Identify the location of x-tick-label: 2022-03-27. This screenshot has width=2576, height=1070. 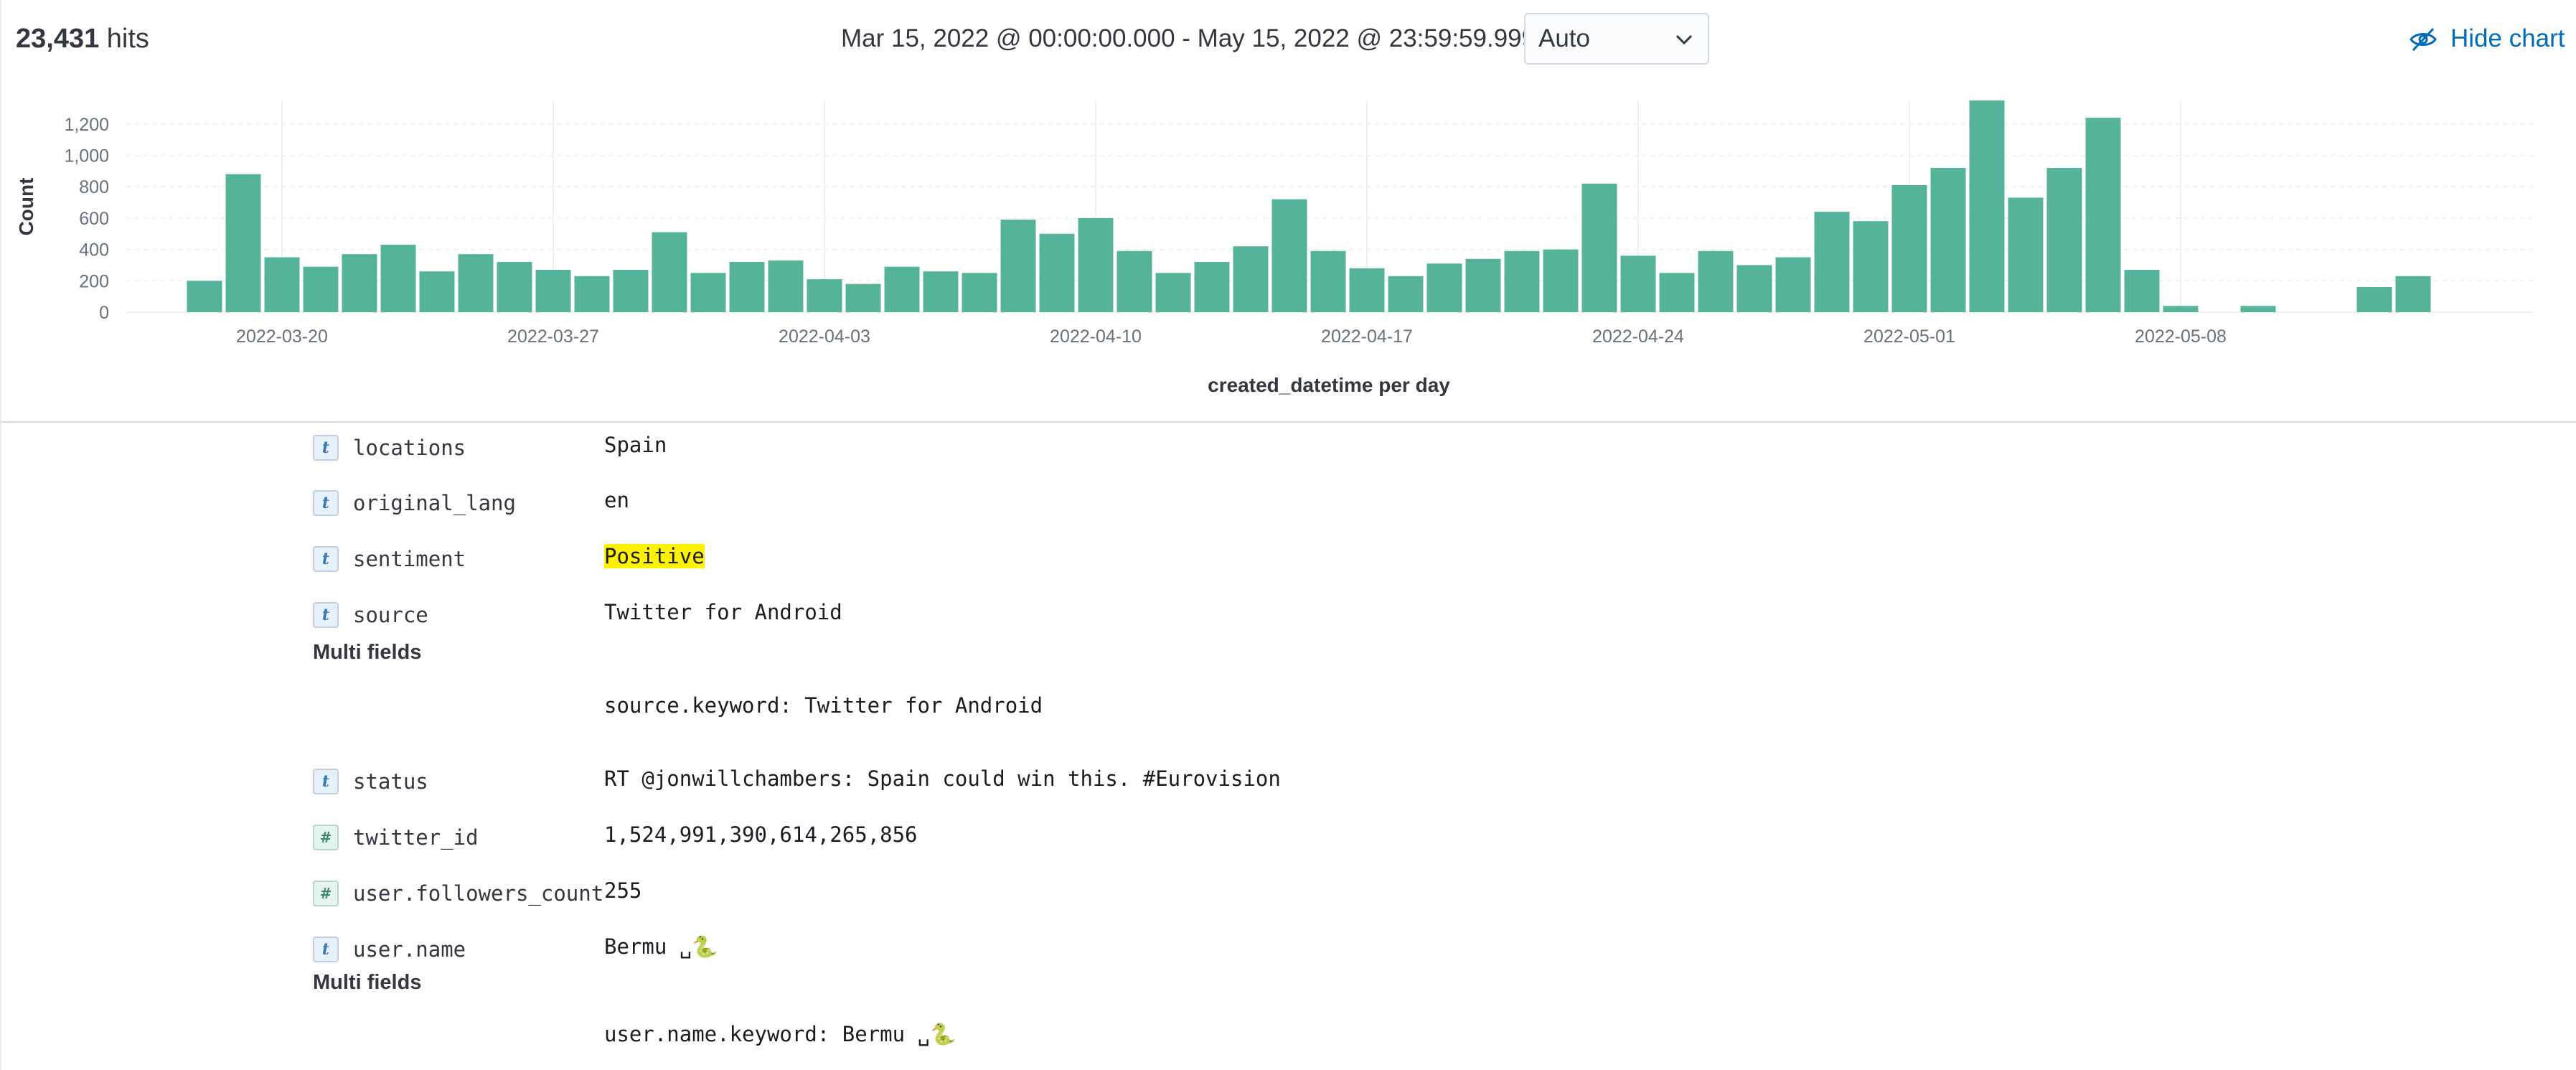
(553, 337).